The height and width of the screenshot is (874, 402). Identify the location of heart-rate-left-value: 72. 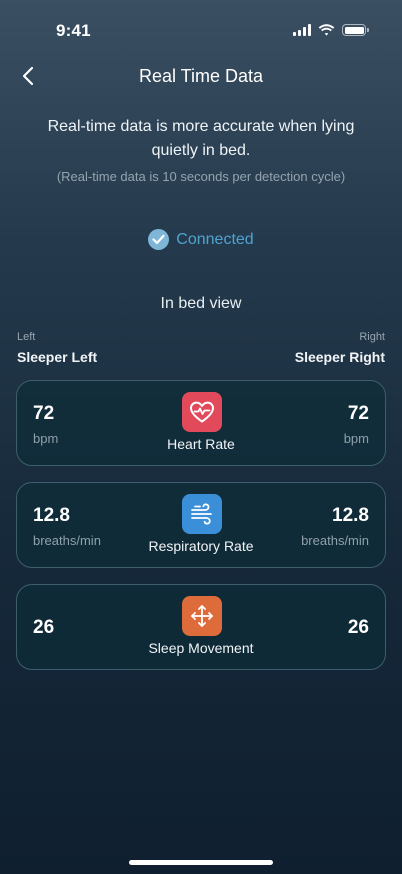
(44, 413).